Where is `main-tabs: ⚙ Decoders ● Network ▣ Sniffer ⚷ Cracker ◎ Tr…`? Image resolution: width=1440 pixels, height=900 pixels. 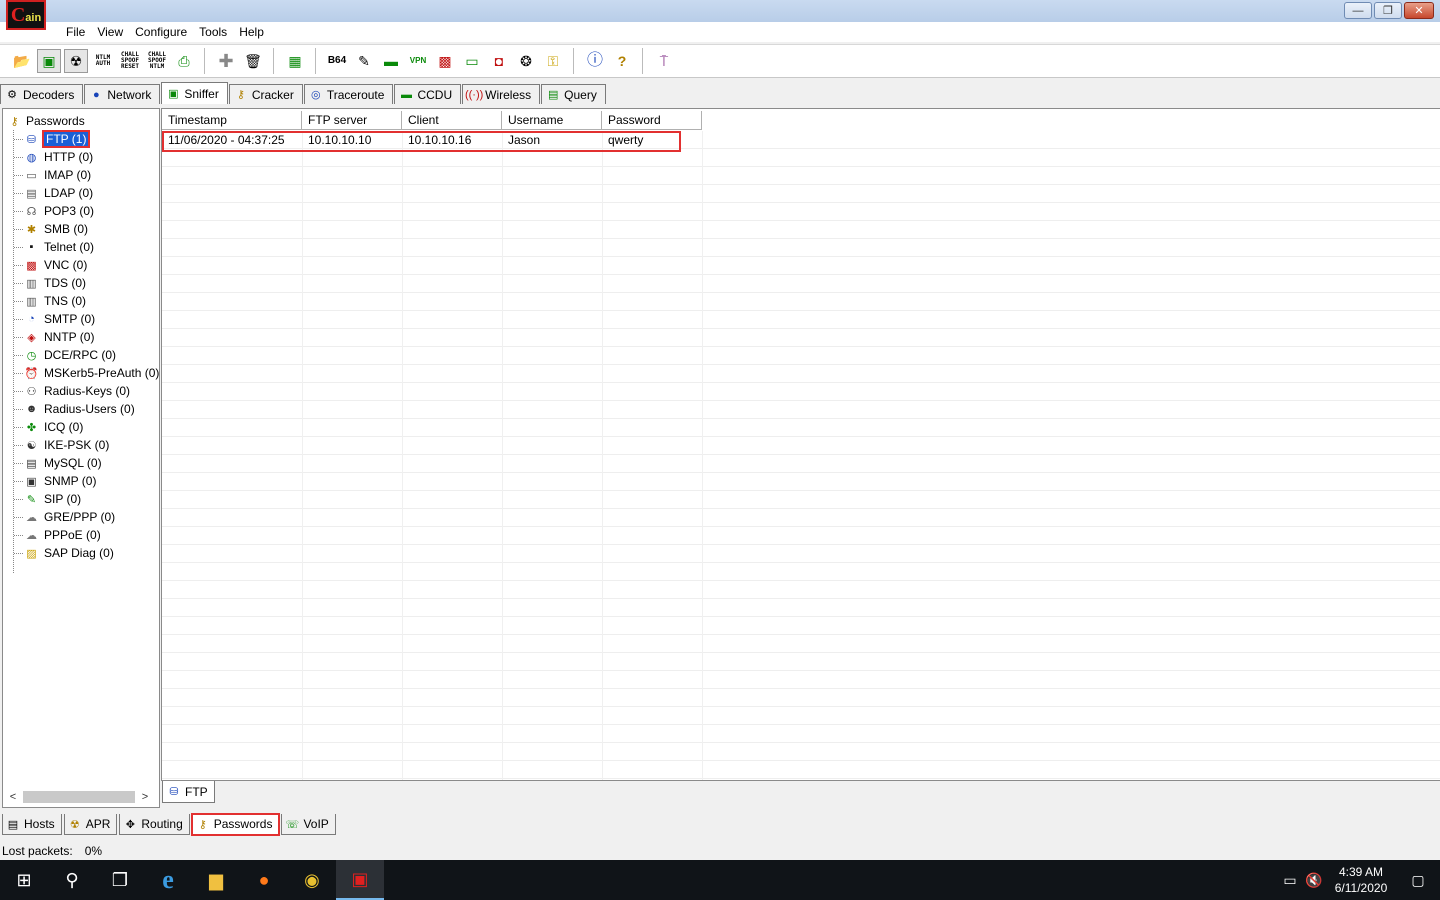
main-tabs: ⚙ Decoders ● Network ▣ Sniffer ⚷ Cracker ◎ Tr… is located at coordinates (303, 93).